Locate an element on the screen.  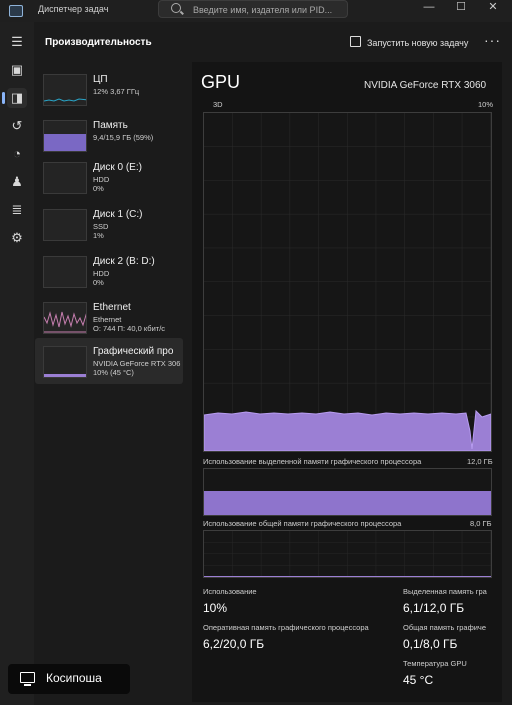
startup-icon: ◔ is located at coordinates (17, 154).